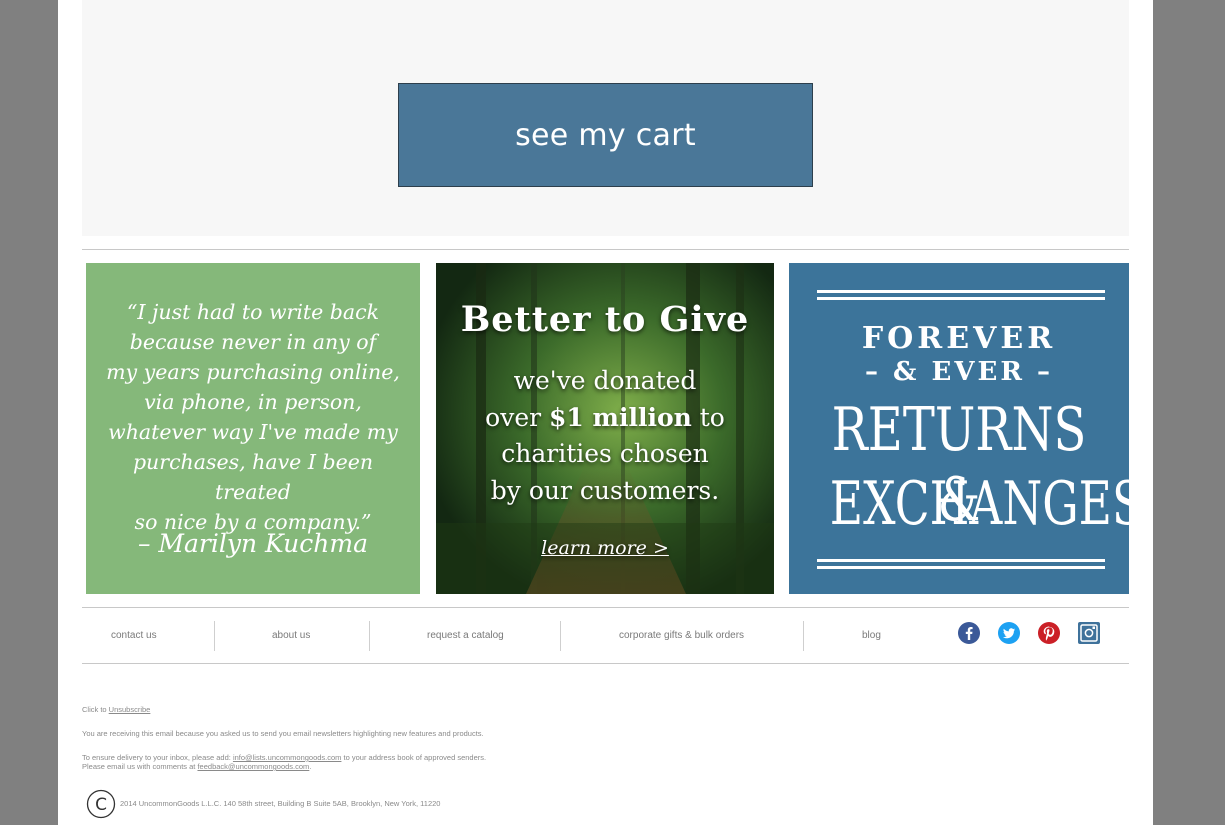 Image resolution: width=1225 pixels, height=825 pixels. I want to click on returns-forever: FOREVER, so click(959, 338).